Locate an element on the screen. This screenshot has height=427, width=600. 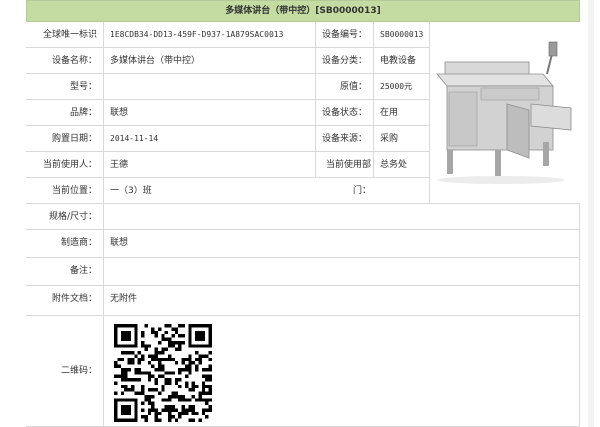
code-label: 设备编号： is located at coordinates (345, 35).